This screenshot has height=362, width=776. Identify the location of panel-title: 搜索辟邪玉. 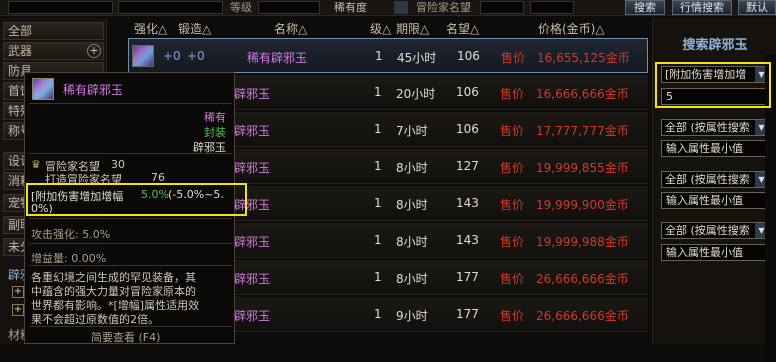
(715, 45).